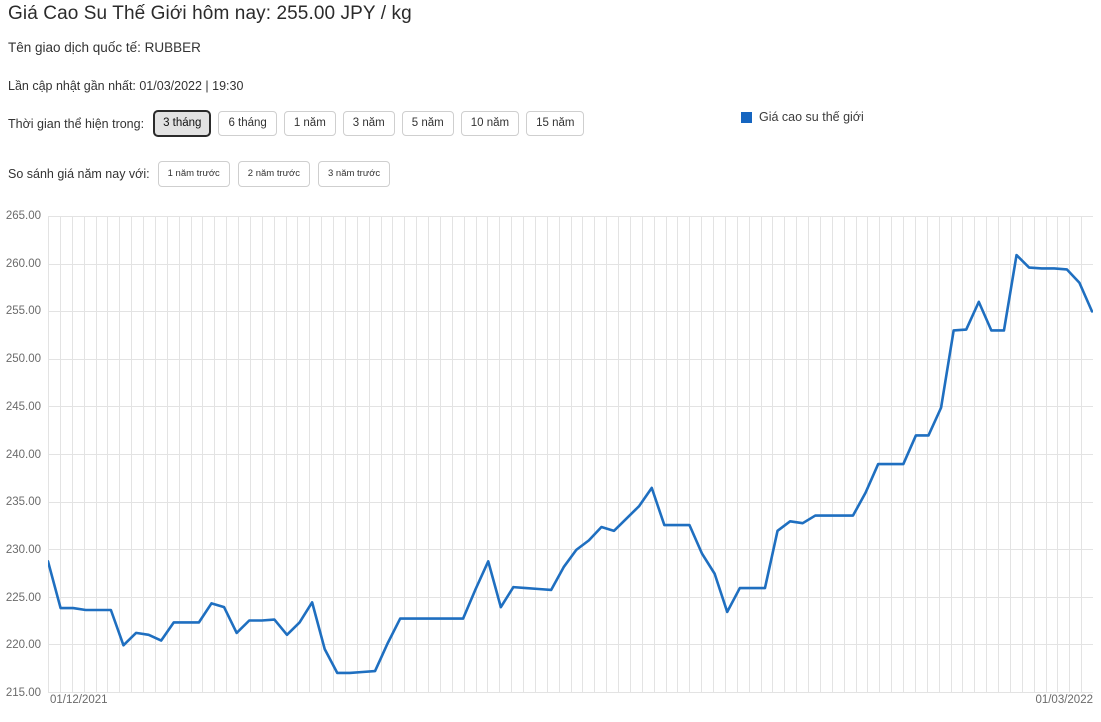  I want to click on period-button-4: 5 năm, so click(427, 123).